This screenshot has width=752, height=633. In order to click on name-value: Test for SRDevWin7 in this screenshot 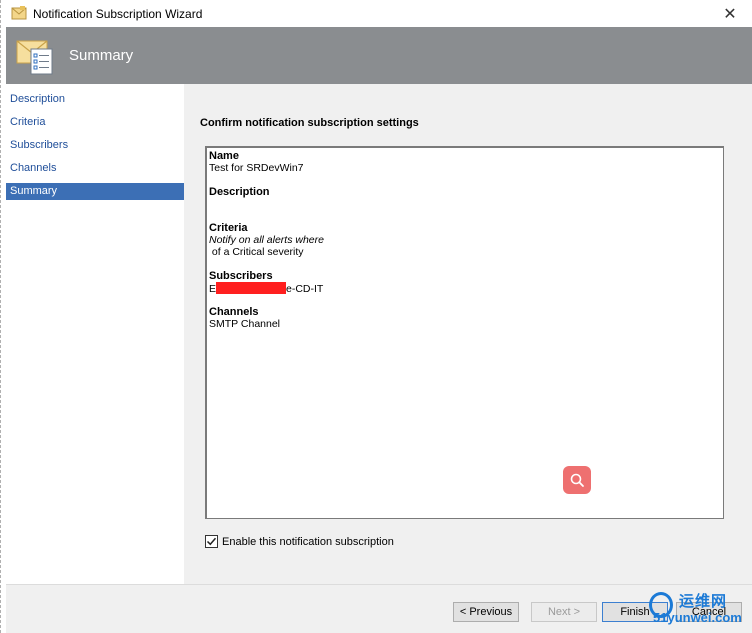, I will do `click(256, 168)`.